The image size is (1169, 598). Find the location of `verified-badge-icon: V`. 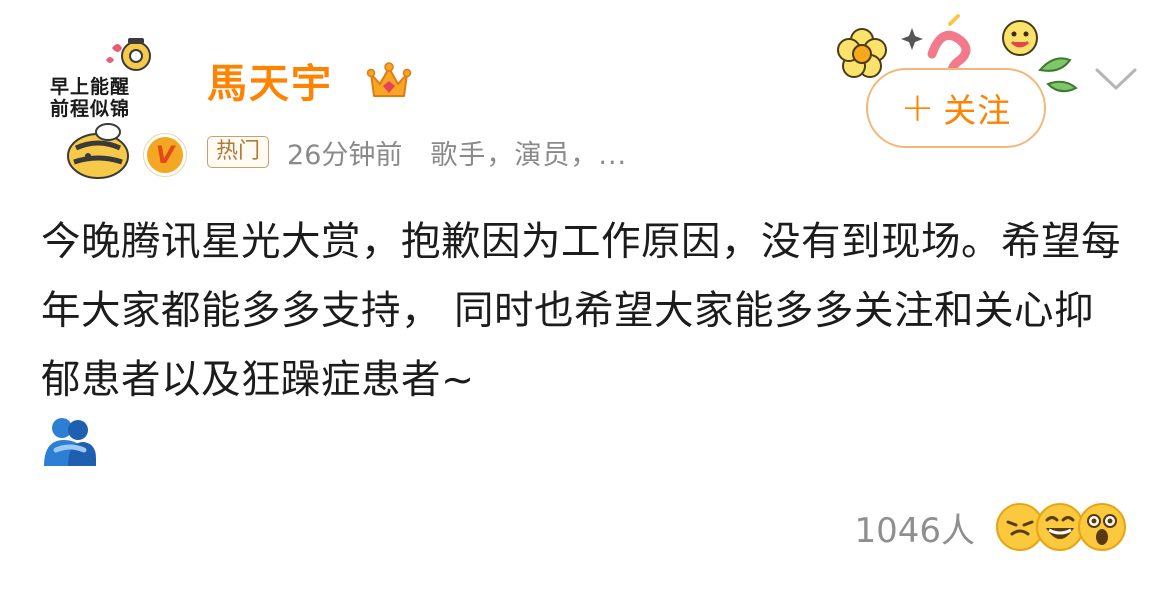

verified-badge-icon: V is located at coordinates (165, 155).